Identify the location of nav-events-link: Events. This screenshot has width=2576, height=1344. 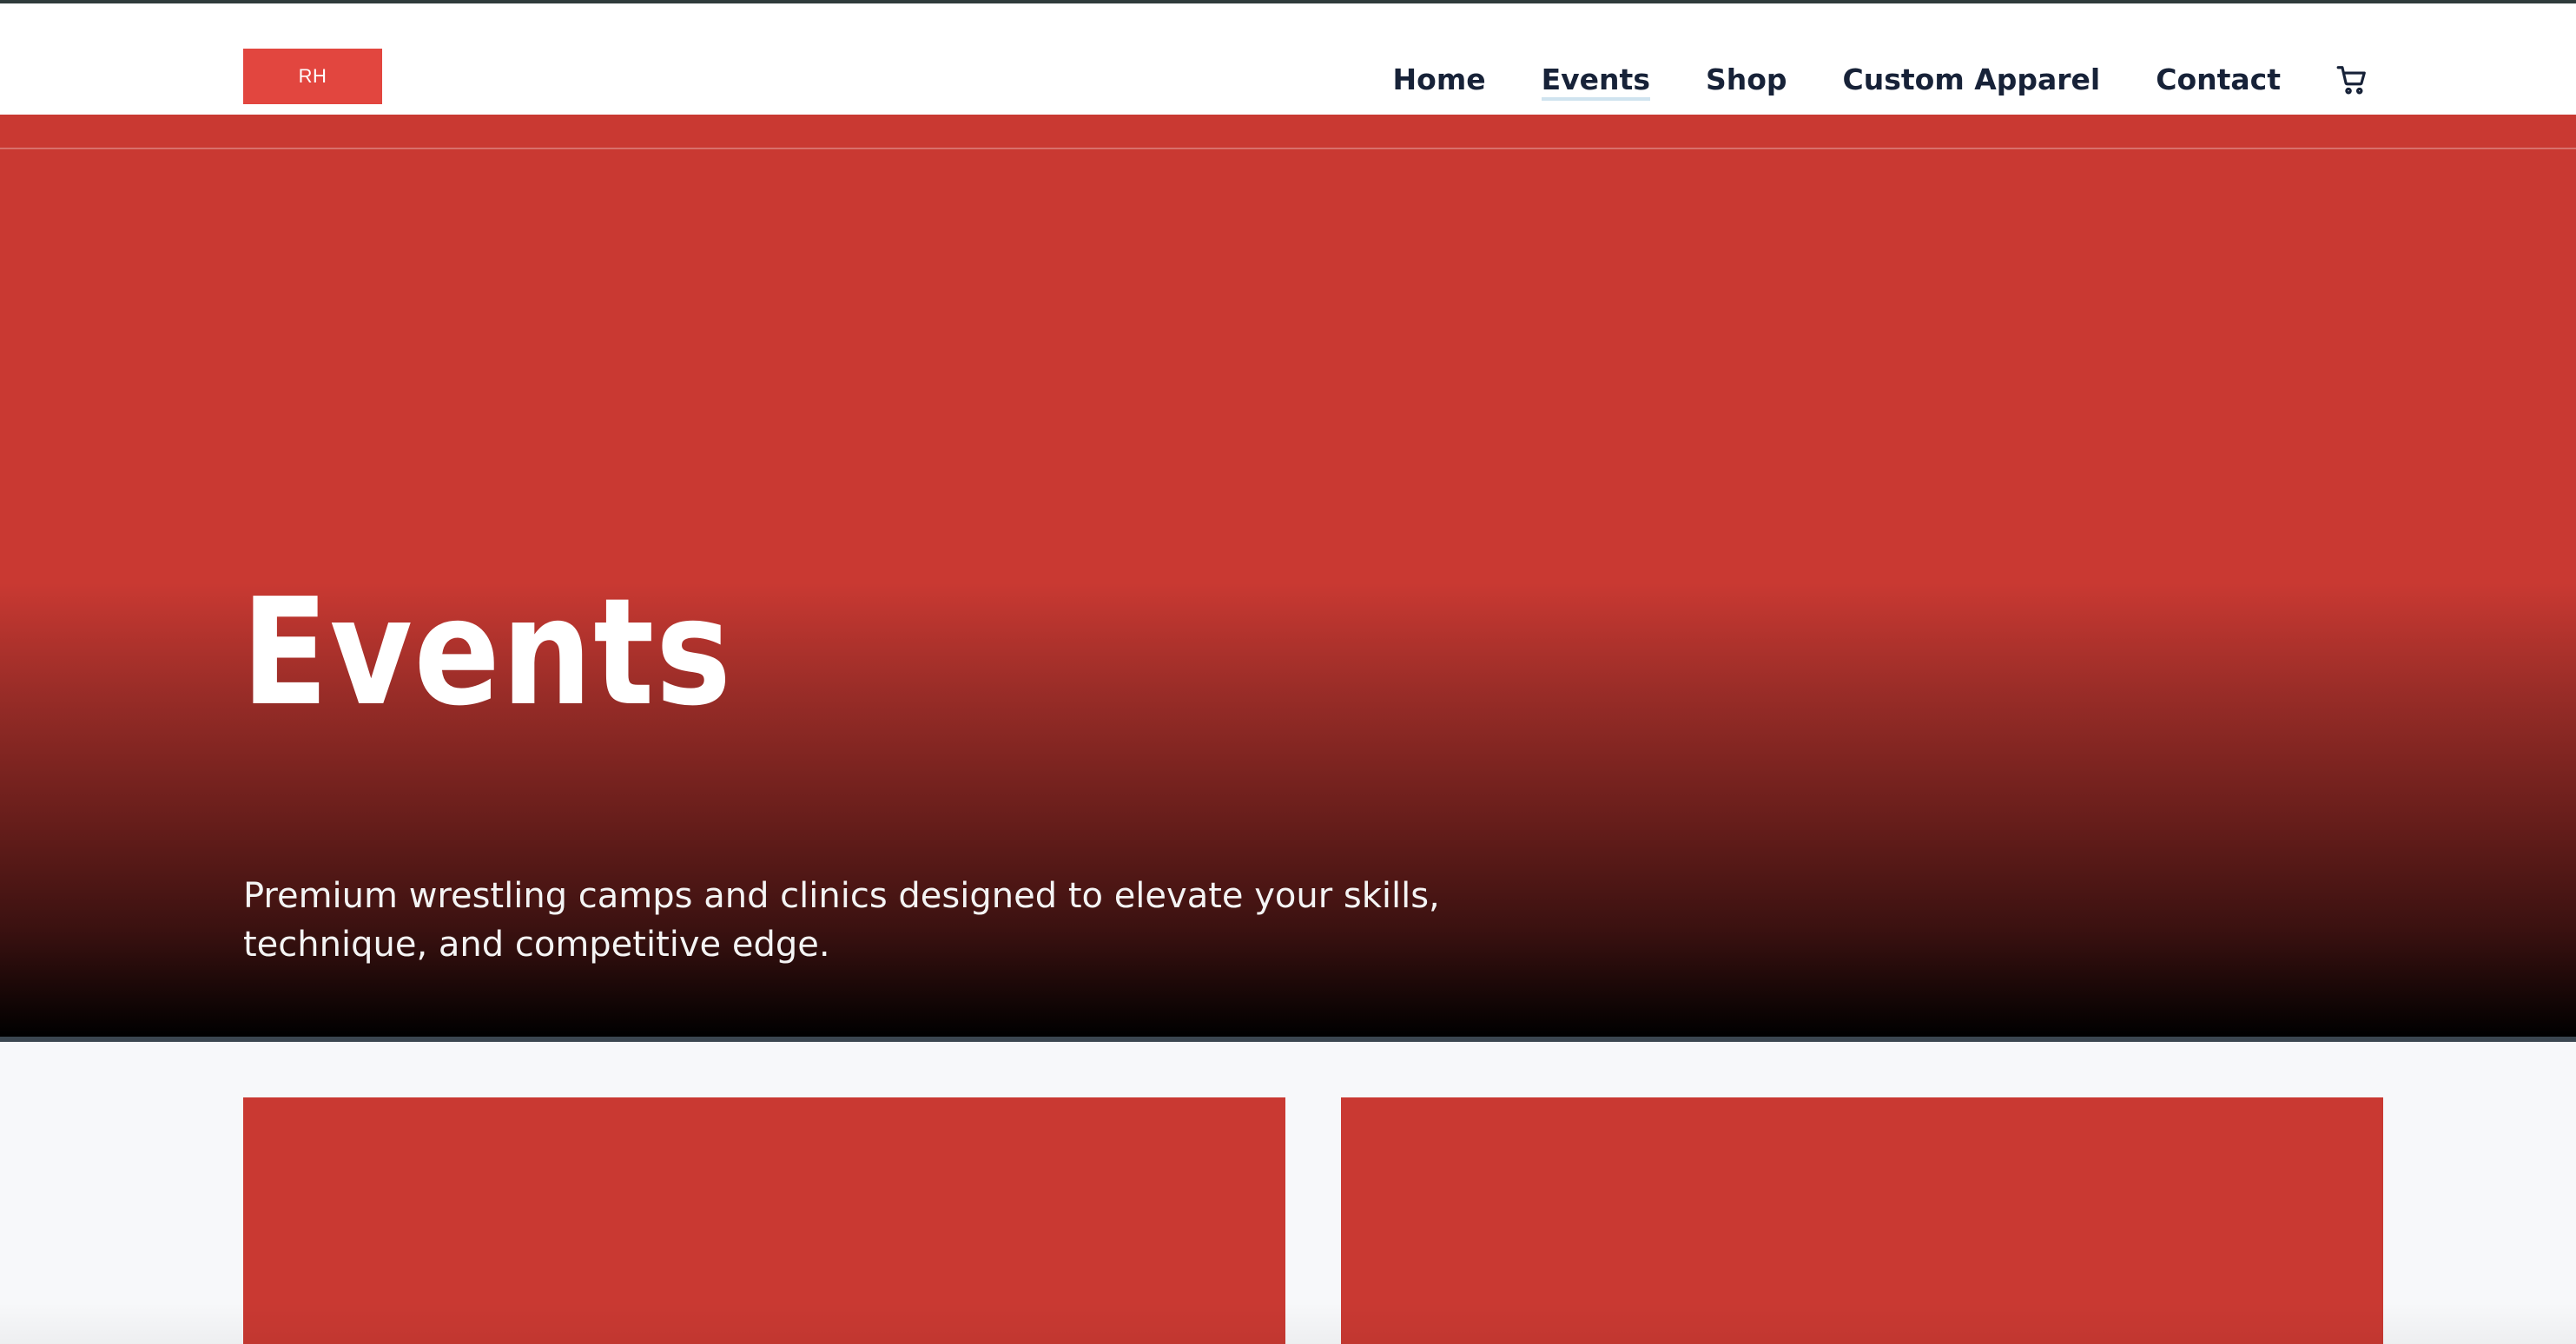
(1596, 80).